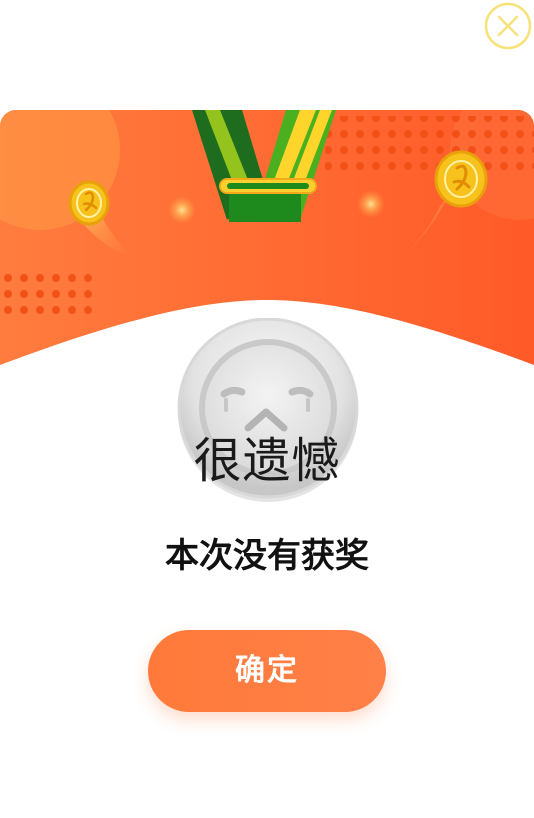 This screenshot has width=534, height=818. I want to click on close-button, so click(508, 26).